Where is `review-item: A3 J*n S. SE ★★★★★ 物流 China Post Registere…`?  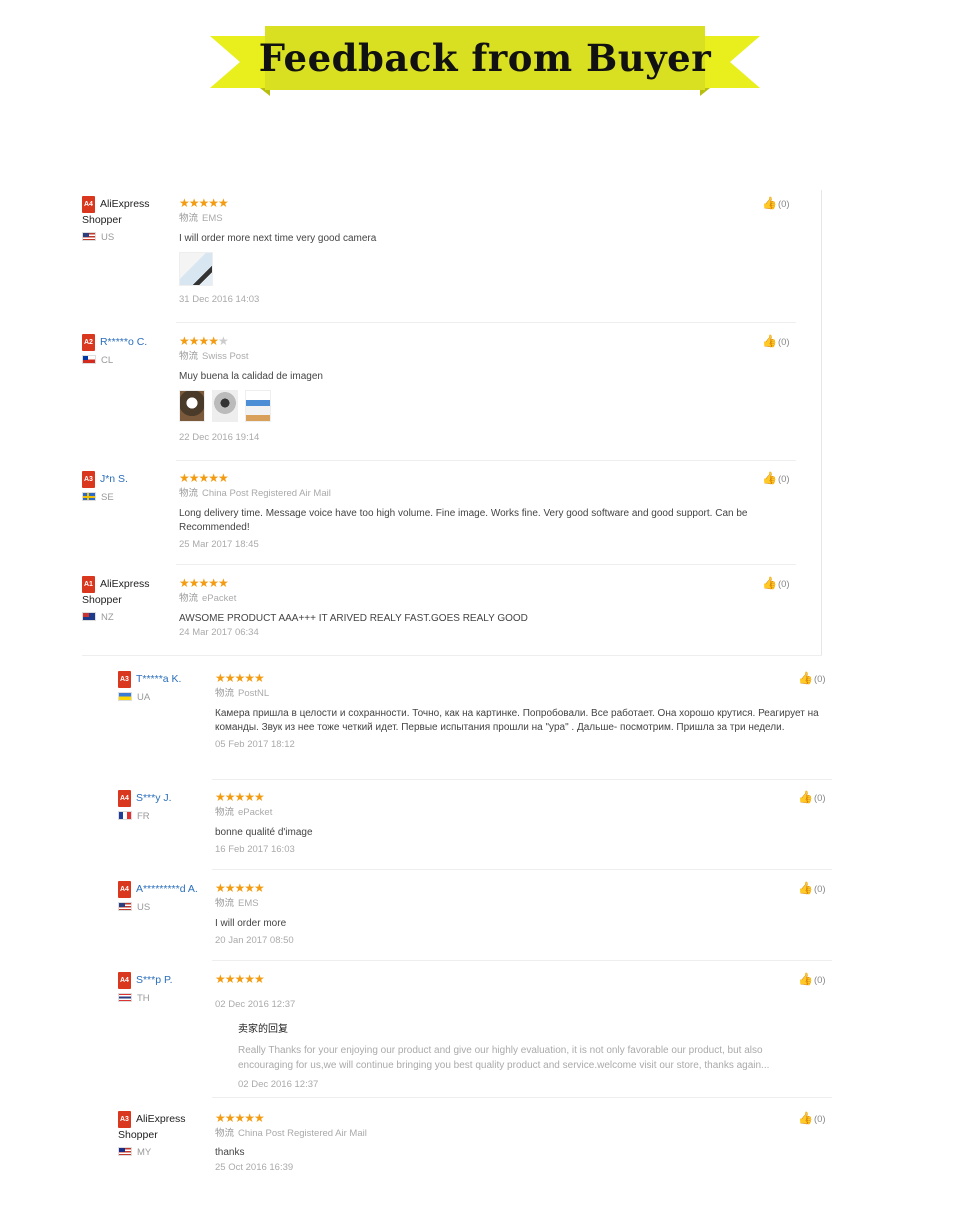
review-item: A3 J*n S. SE ★★★★★ 物流 China Post Registere… is located at coordinates (440, 515).